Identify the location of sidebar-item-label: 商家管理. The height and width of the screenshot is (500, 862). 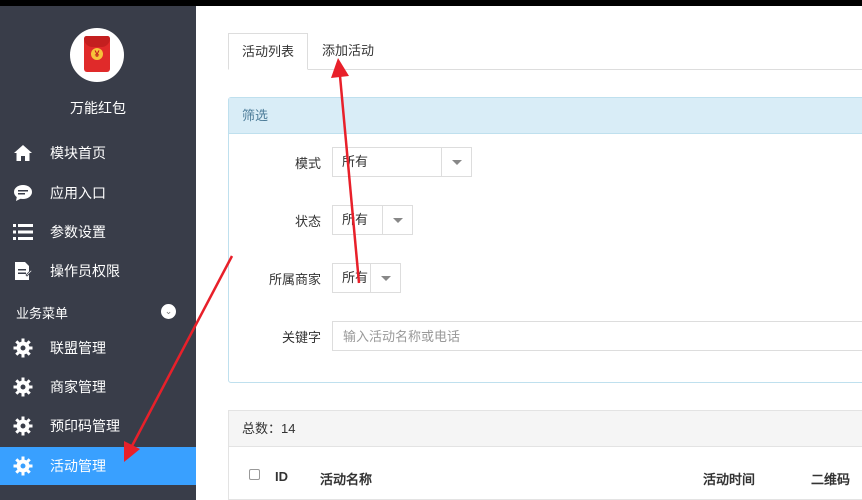
(78, 387).